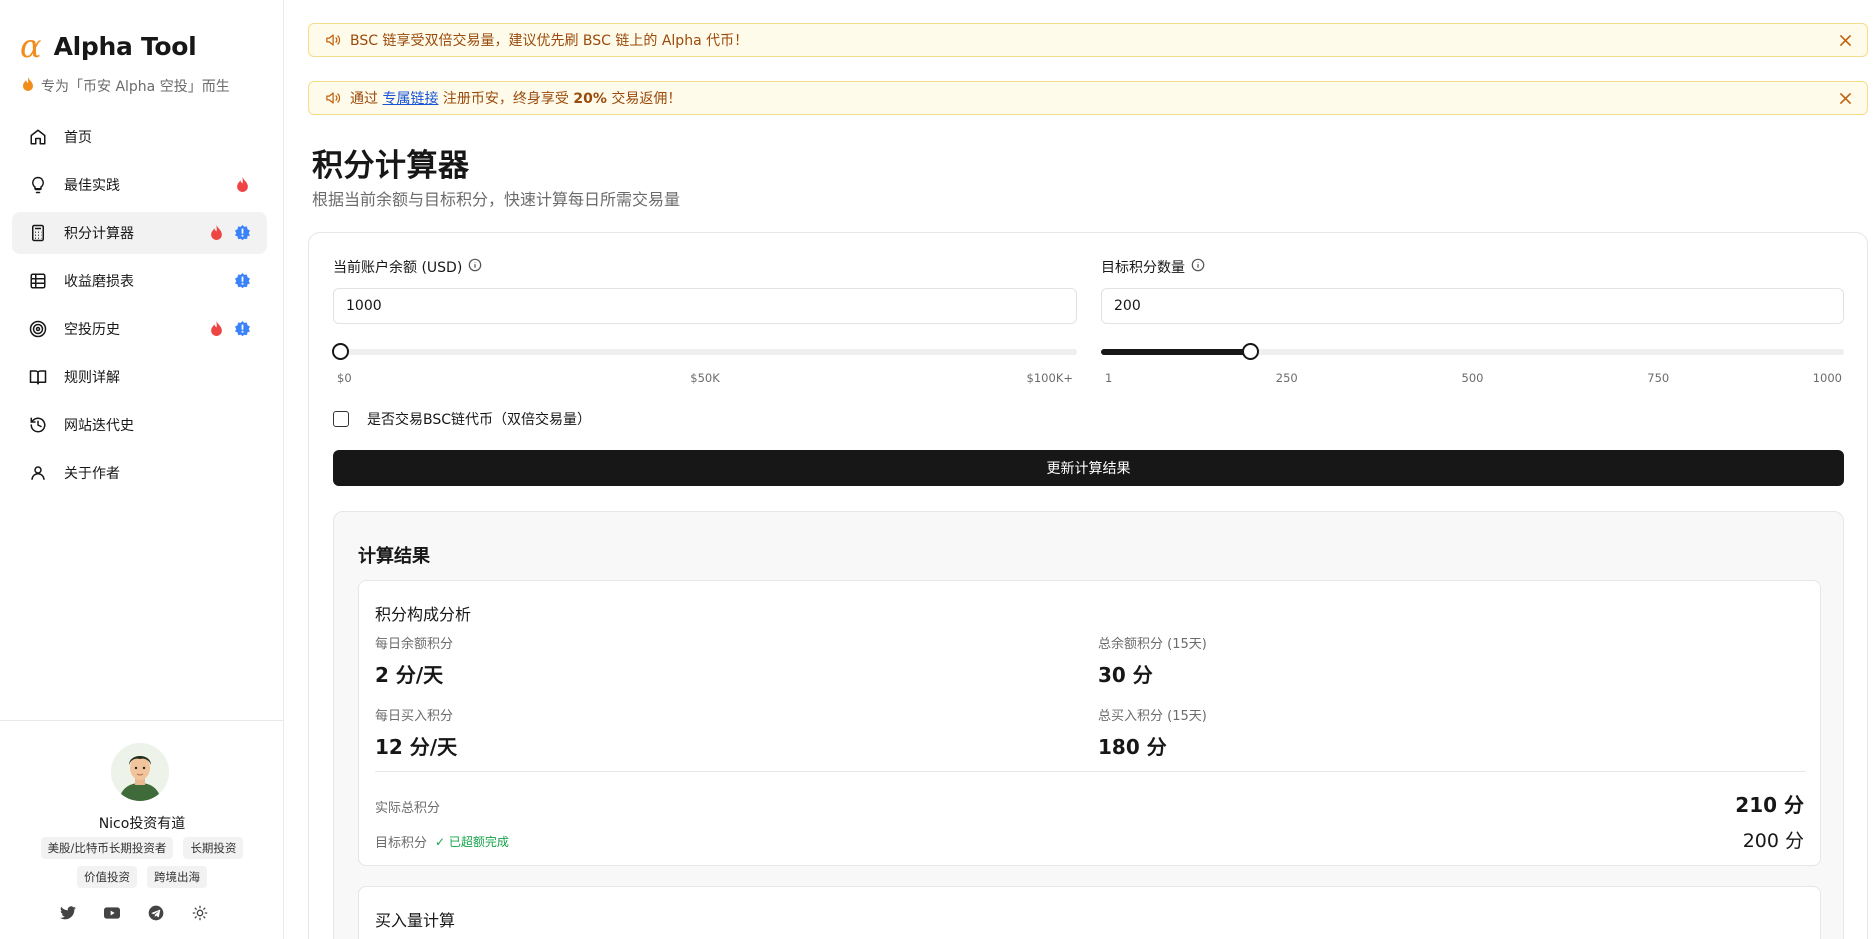 The width and height of the screenshot is (1876, 939). I want to click on bsc-checkbox-row: 是否交易BSC链代币（双倍交易量）, so click(462, 419).